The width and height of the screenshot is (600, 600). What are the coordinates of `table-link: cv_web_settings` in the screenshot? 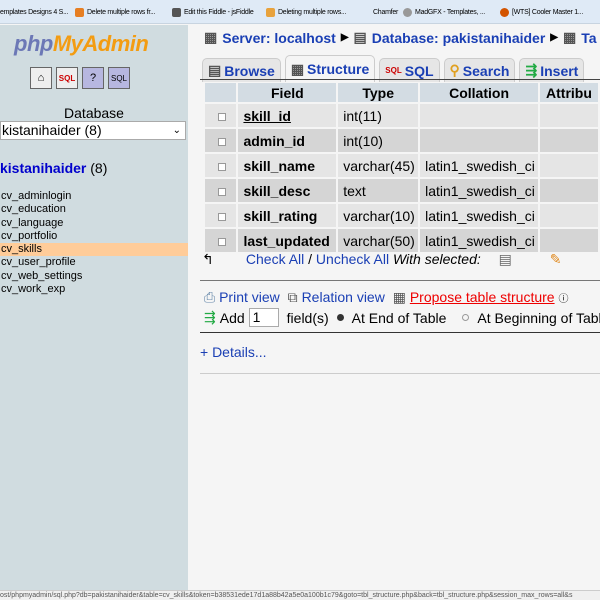 It's located at (94, 276).